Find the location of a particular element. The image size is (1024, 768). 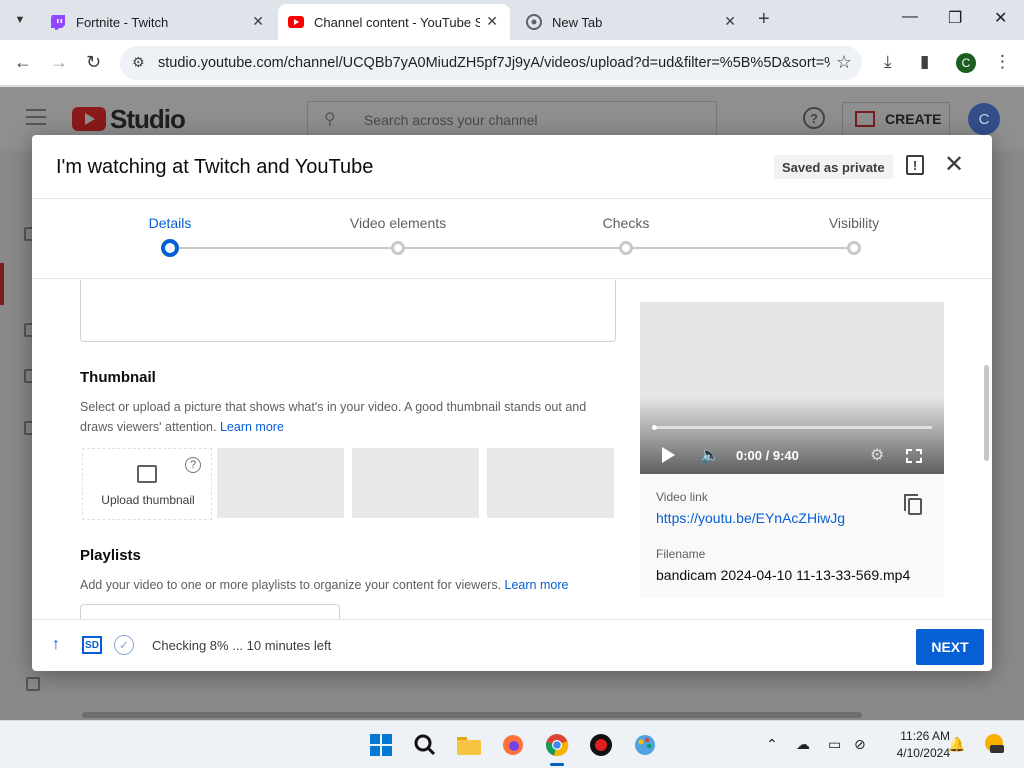

windows-start-icon is located at coordinates (381, 745).